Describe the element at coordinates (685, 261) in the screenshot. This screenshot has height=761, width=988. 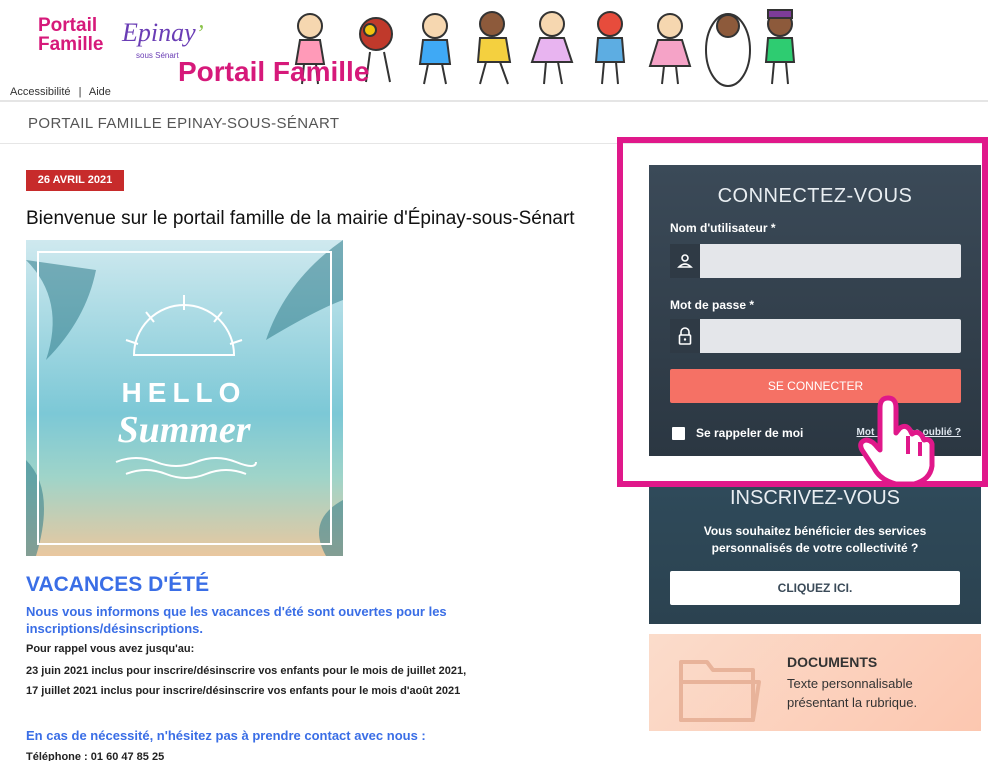
I see `user-icon` at that location.